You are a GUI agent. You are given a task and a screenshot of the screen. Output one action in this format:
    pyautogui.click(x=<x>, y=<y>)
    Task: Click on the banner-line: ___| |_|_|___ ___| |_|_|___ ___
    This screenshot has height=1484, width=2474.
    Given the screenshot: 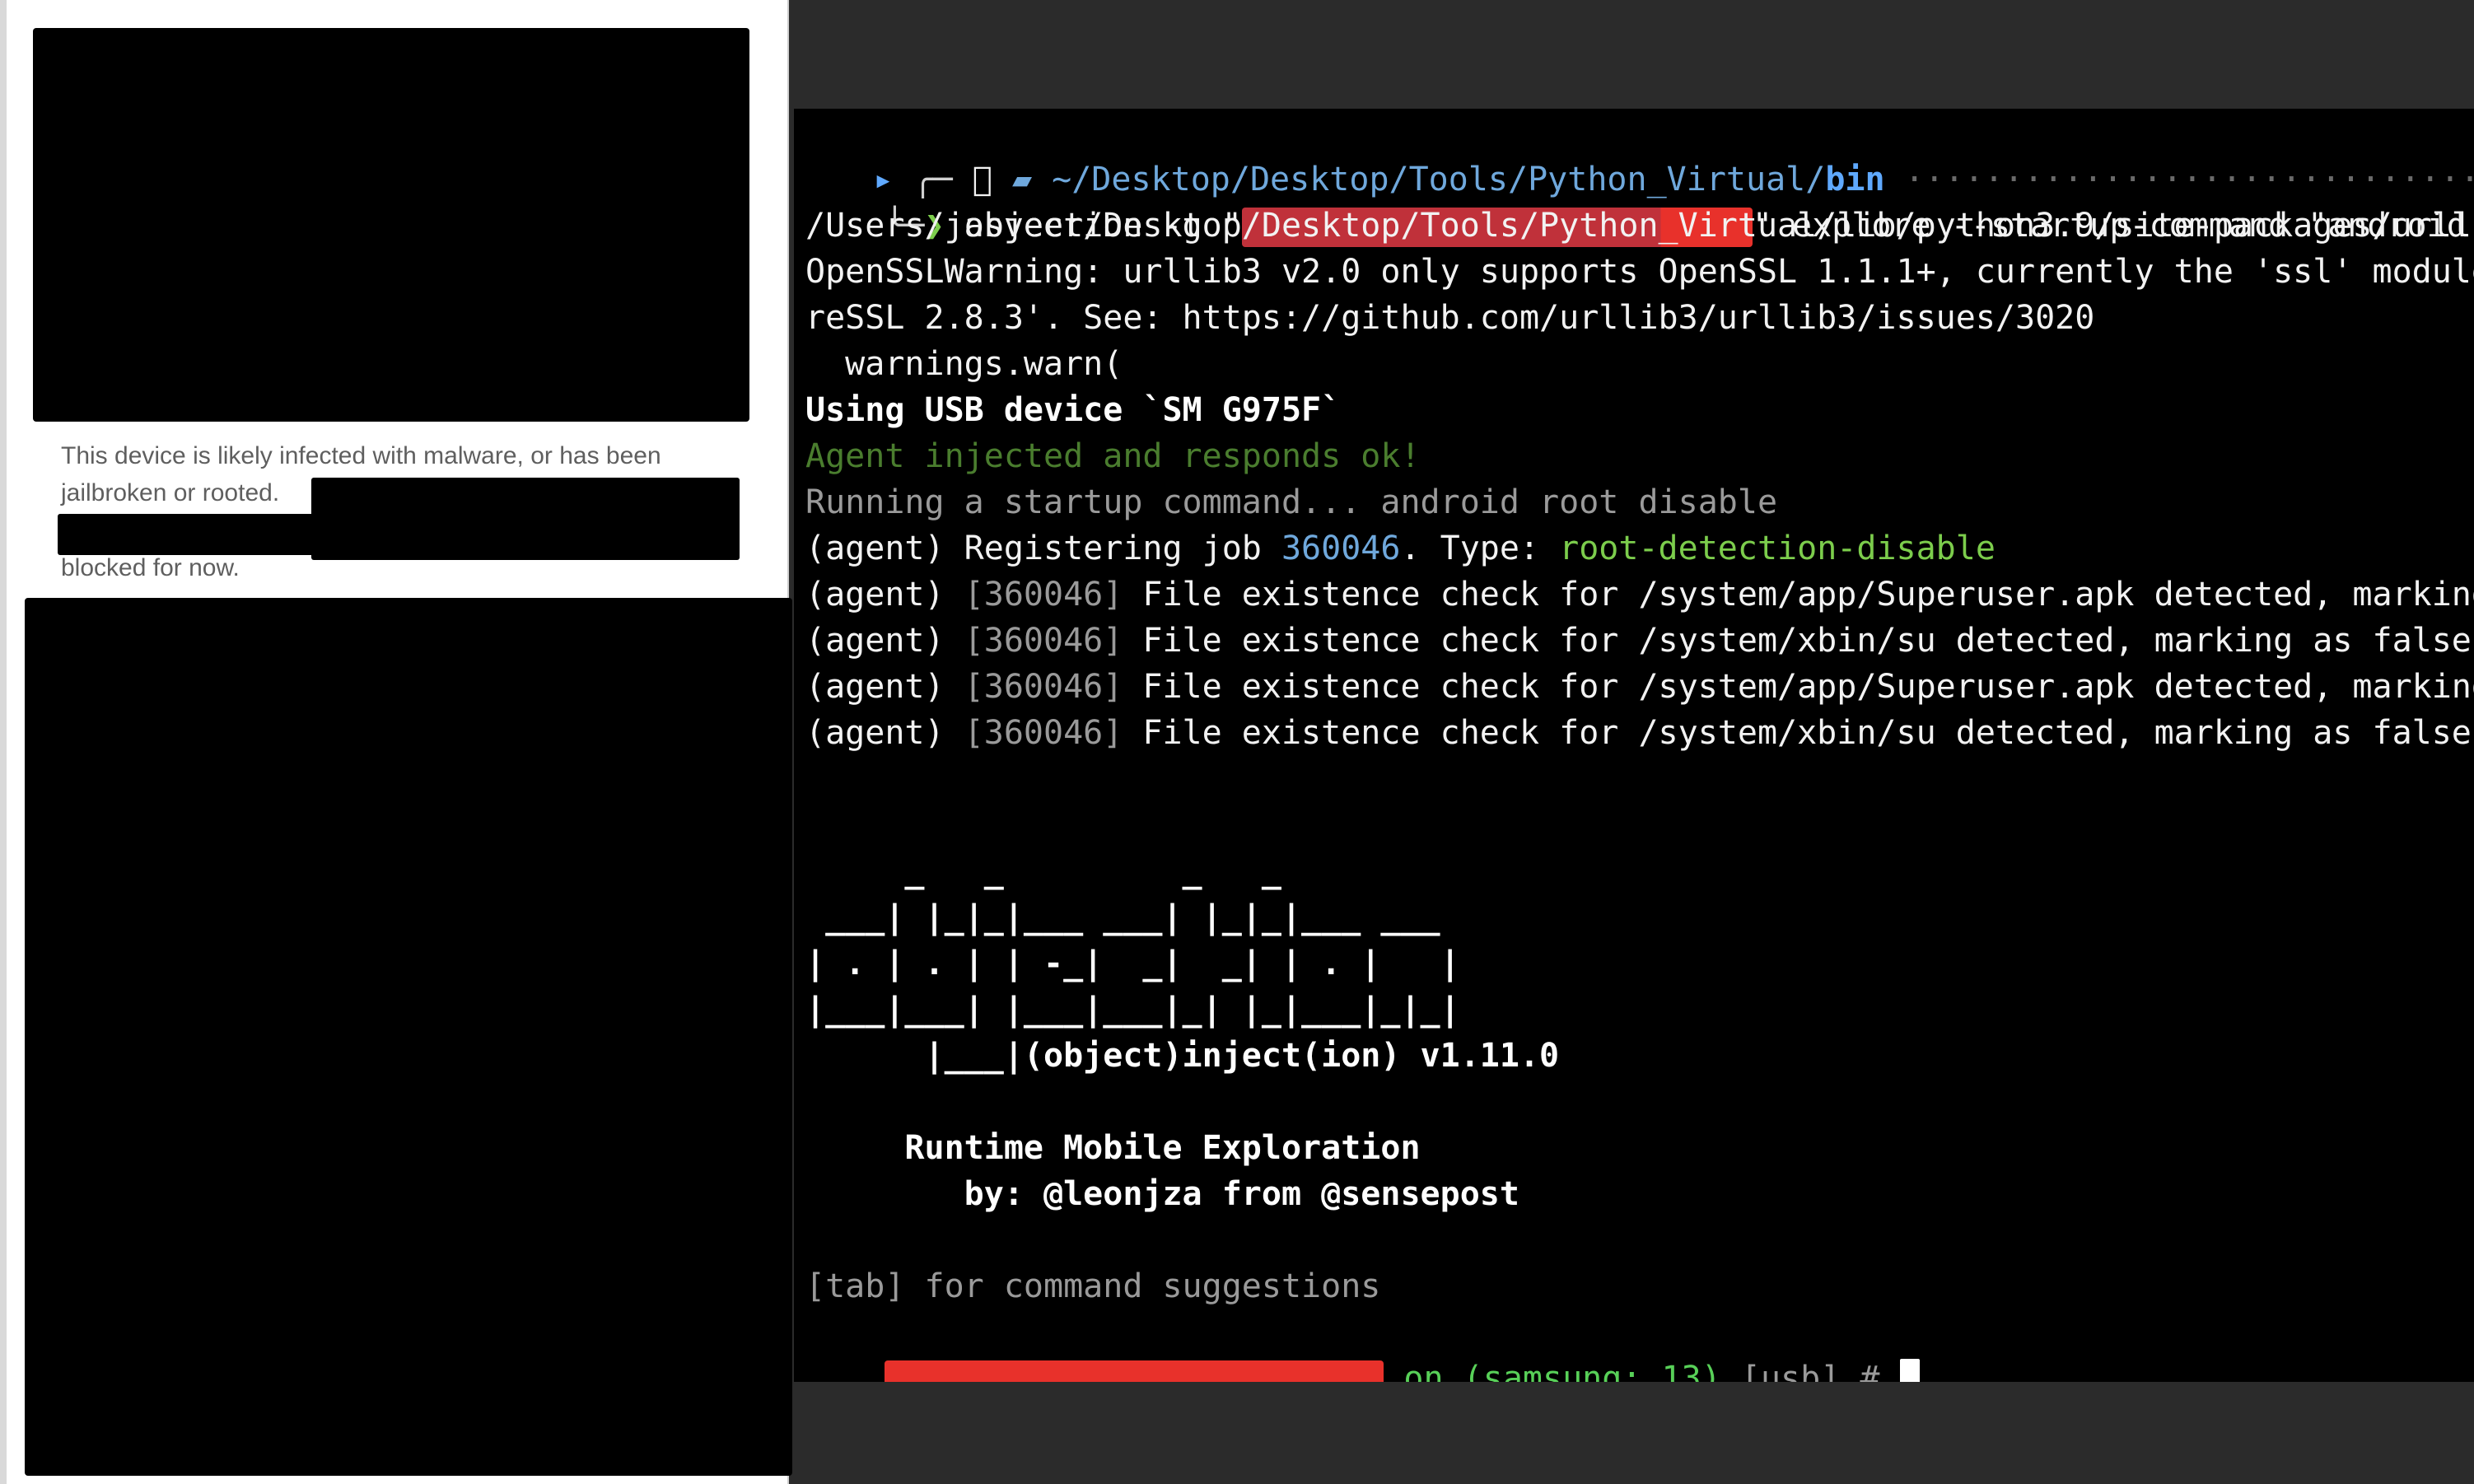 What is the action you would take?
    pyautogui.click(x=1122, y=917)
    